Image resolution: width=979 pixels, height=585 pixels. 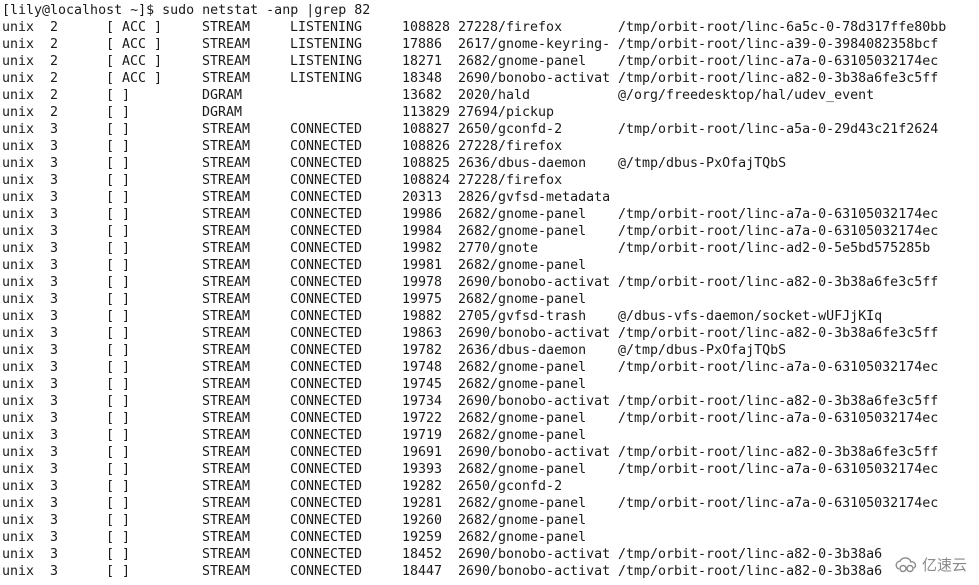 I want to click on cell-flags: [ ACC ], so click(x=134, y=27).